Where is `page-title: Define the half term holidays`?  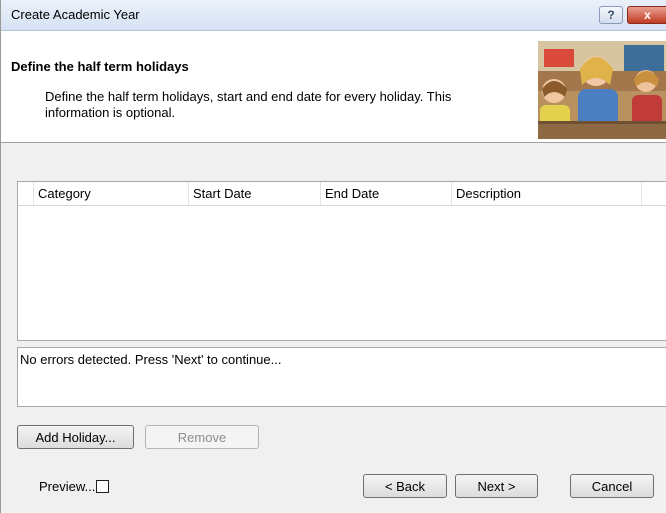 page-title: Define the half term holidays is located at coordinates (100, 66).